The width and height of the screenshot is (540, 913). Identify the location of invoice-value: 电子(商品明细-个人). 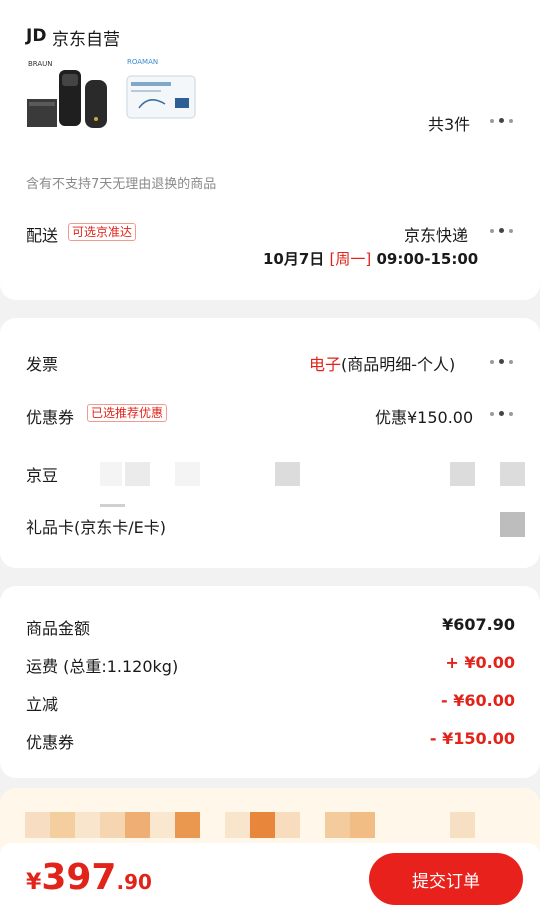
(382, 363).